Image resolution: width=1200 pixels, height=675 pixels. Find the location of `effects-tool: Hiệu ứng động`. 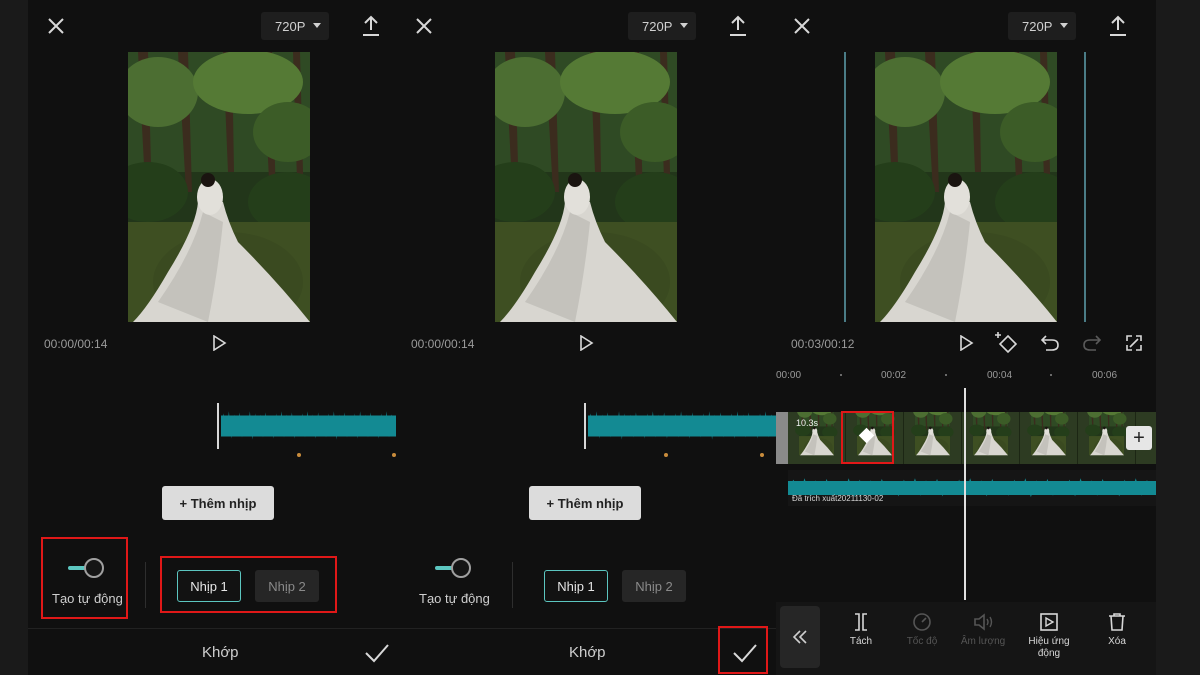

effects-tool: Hiệu ứng động is located at coordinates (1049, 636).